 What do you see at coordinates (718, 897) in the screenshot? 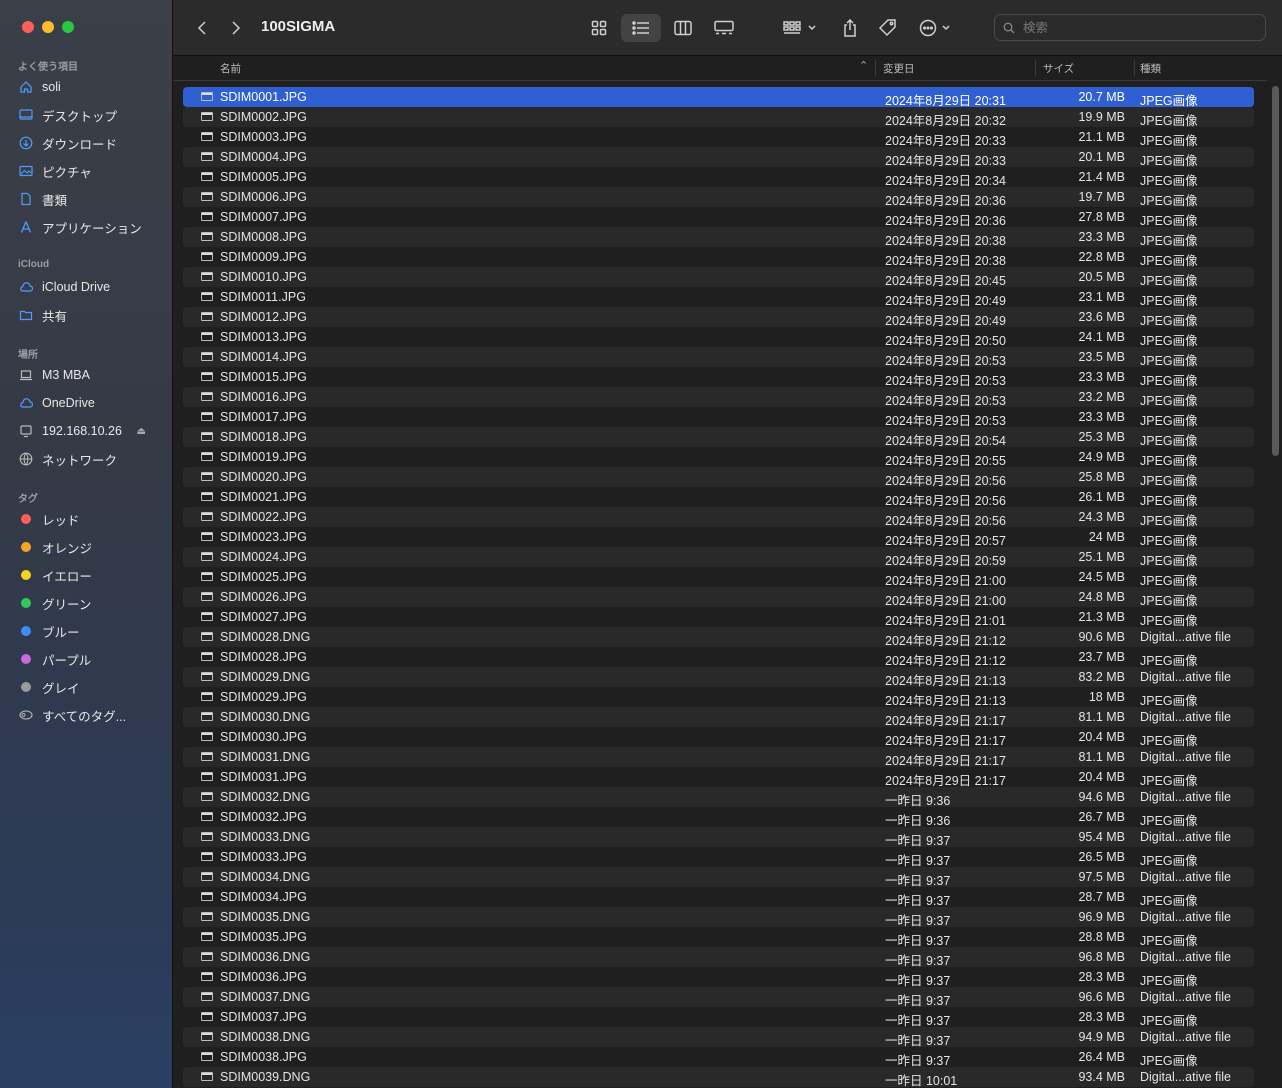
I see `table-row: SDIM0034.JPG 一昨日 9:37 28.7 MB JPEG画像` at bounding box center [718, 897].